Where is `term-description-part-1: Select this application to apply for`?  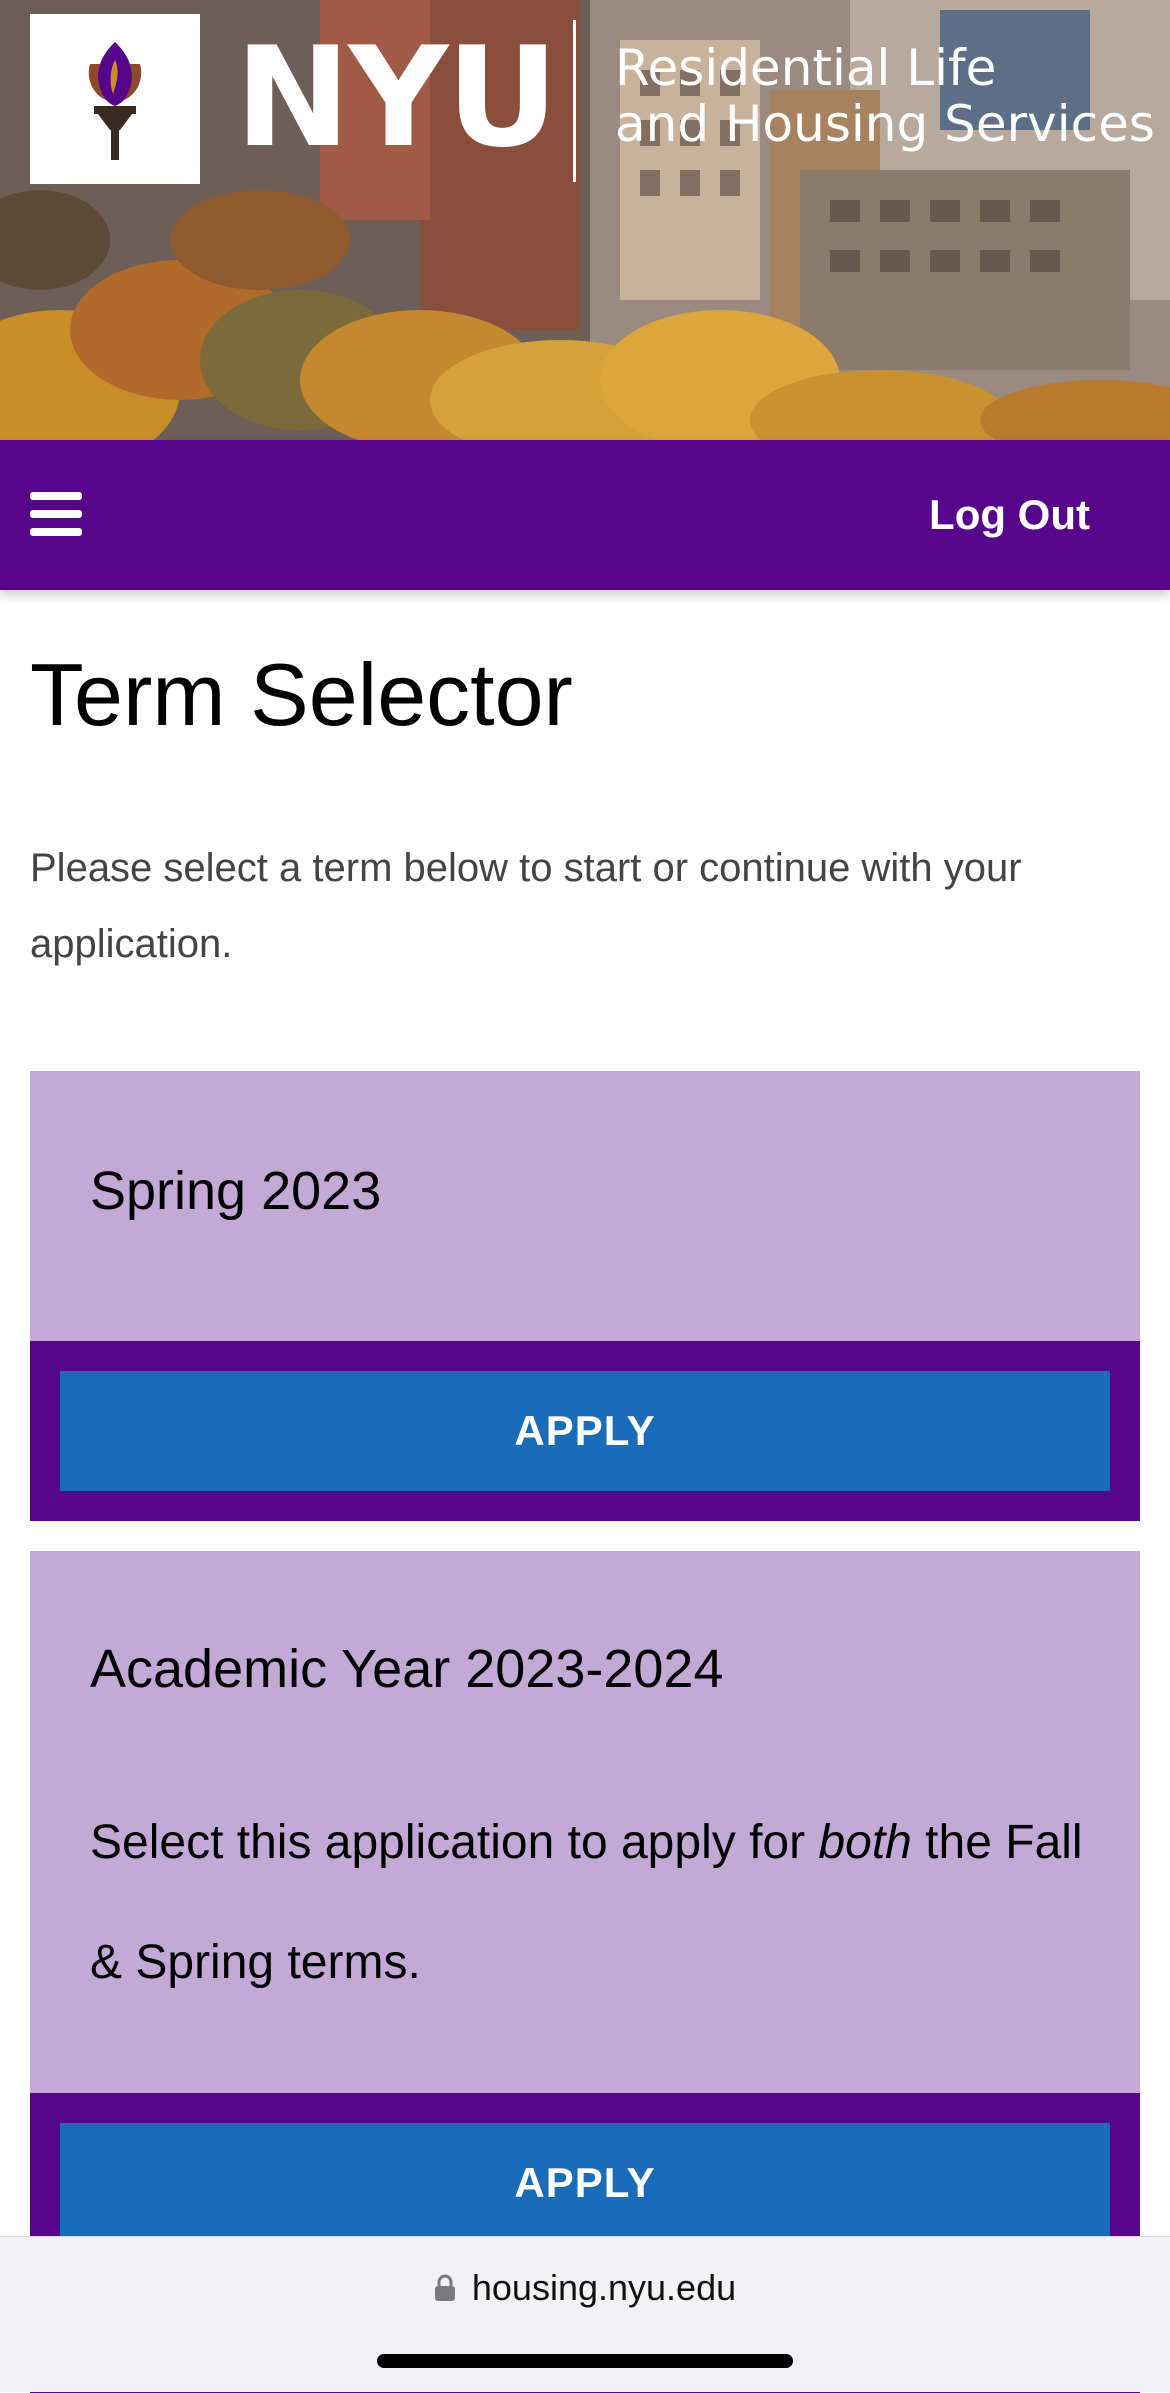
term-description-part-1: Select this application to apply for is located at coordinates (454, 1842).